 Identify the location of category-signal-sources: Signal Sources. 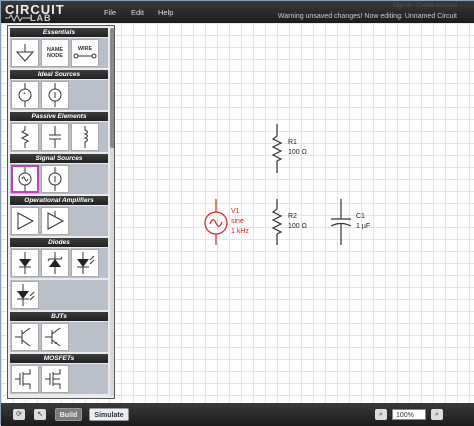
(59, 158).